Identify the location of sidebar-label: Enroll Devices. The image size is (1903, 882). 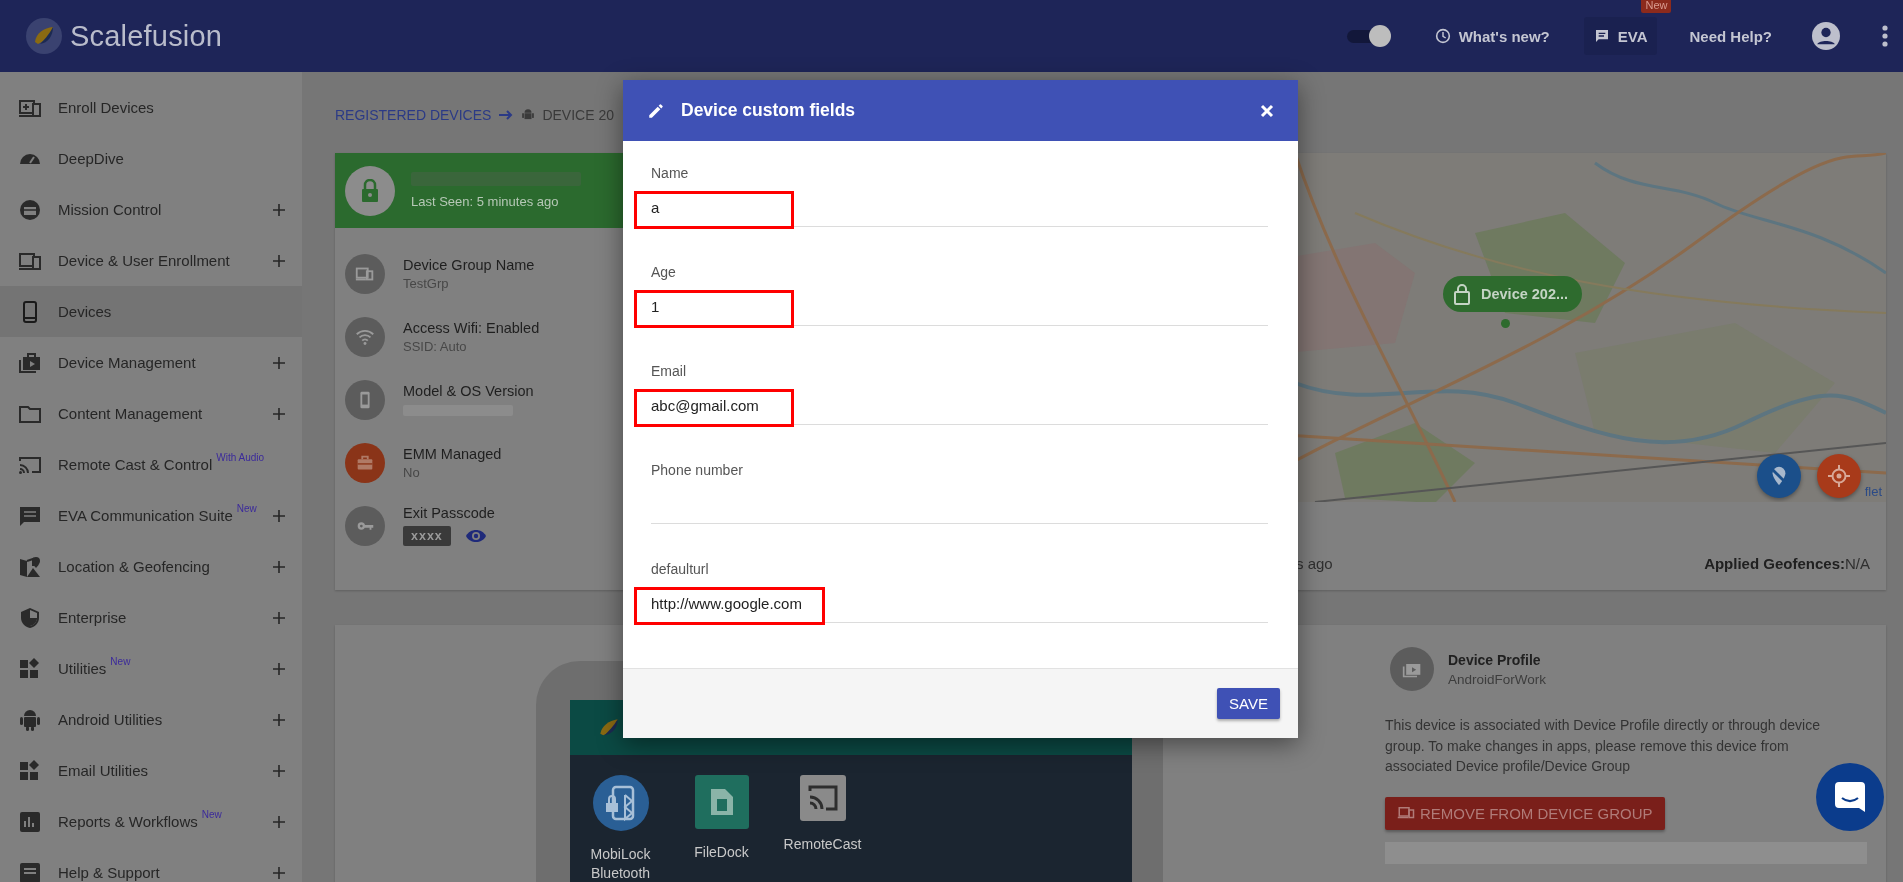
(106, 107).